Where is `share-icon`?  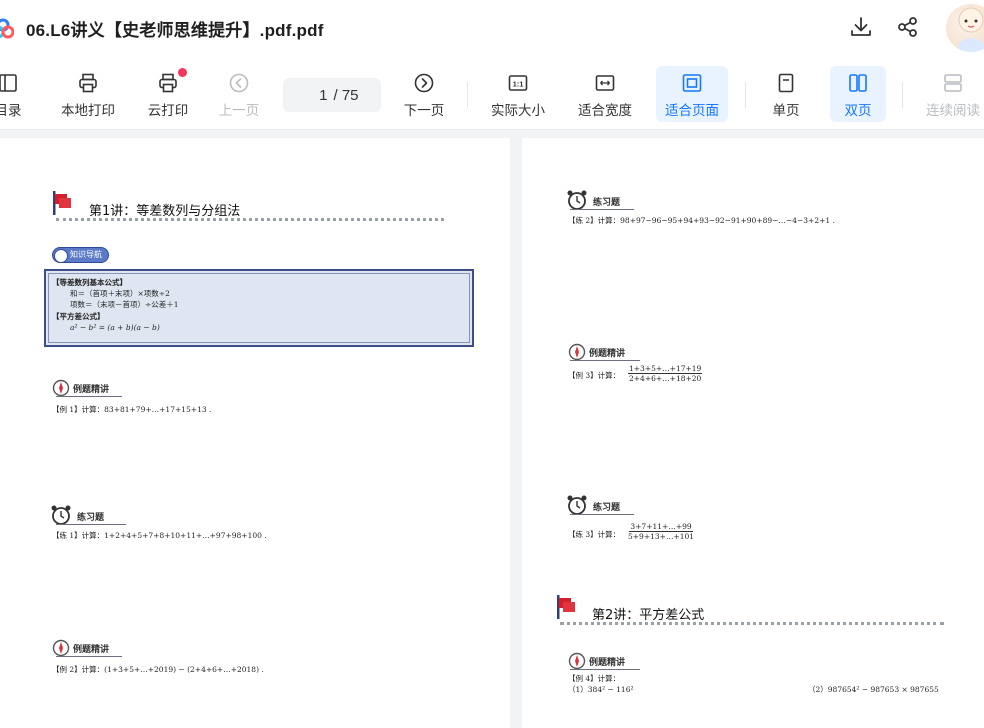
share-icon is located at coordinates (908, 27).